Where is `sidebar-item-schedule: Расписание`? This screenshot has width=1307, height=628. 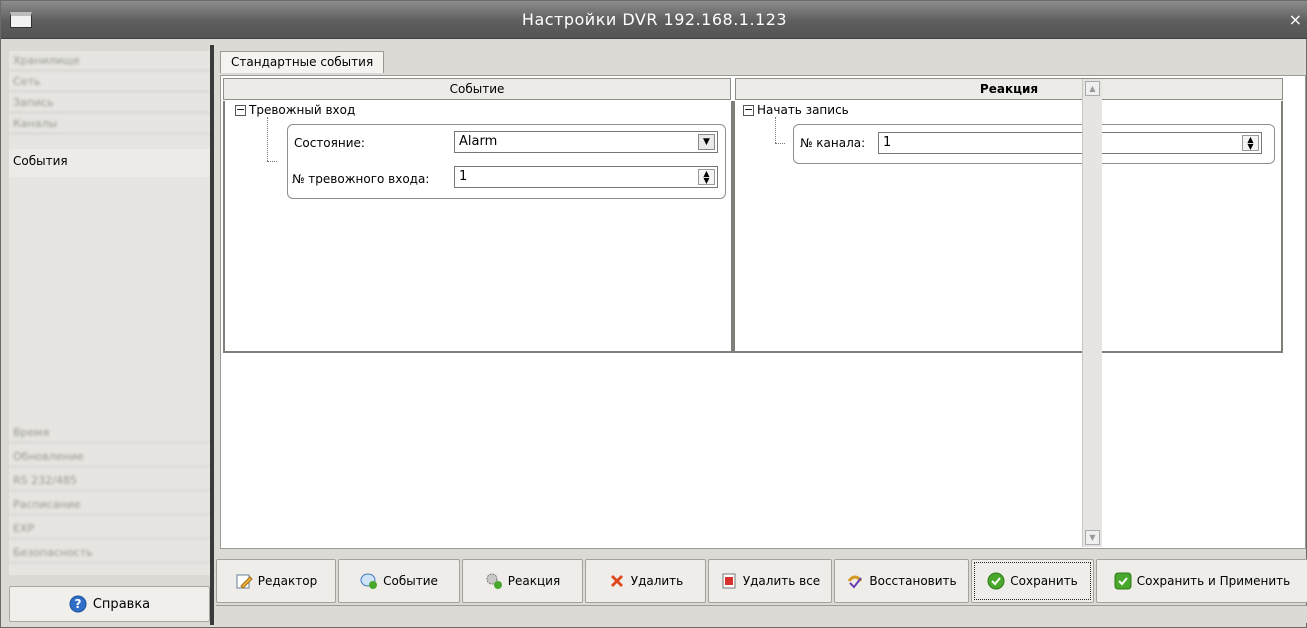 sidebar-item-schedule: Расписание is located at coordinates (109, 505).